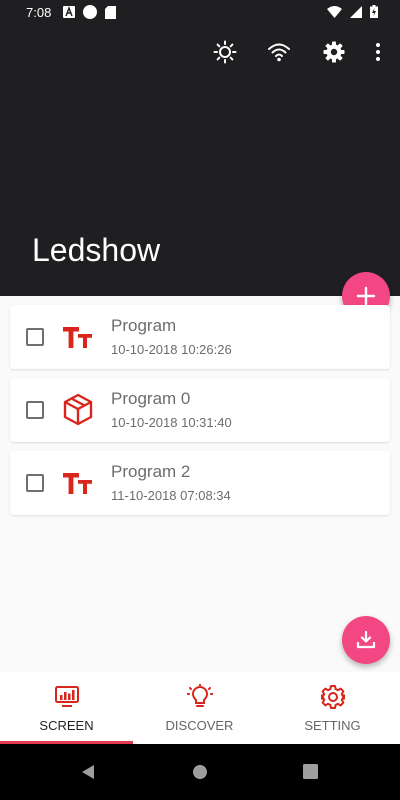  Describe the element at coordinates (378, 52) in the screenshot. I see `more-options-icon` at that location.